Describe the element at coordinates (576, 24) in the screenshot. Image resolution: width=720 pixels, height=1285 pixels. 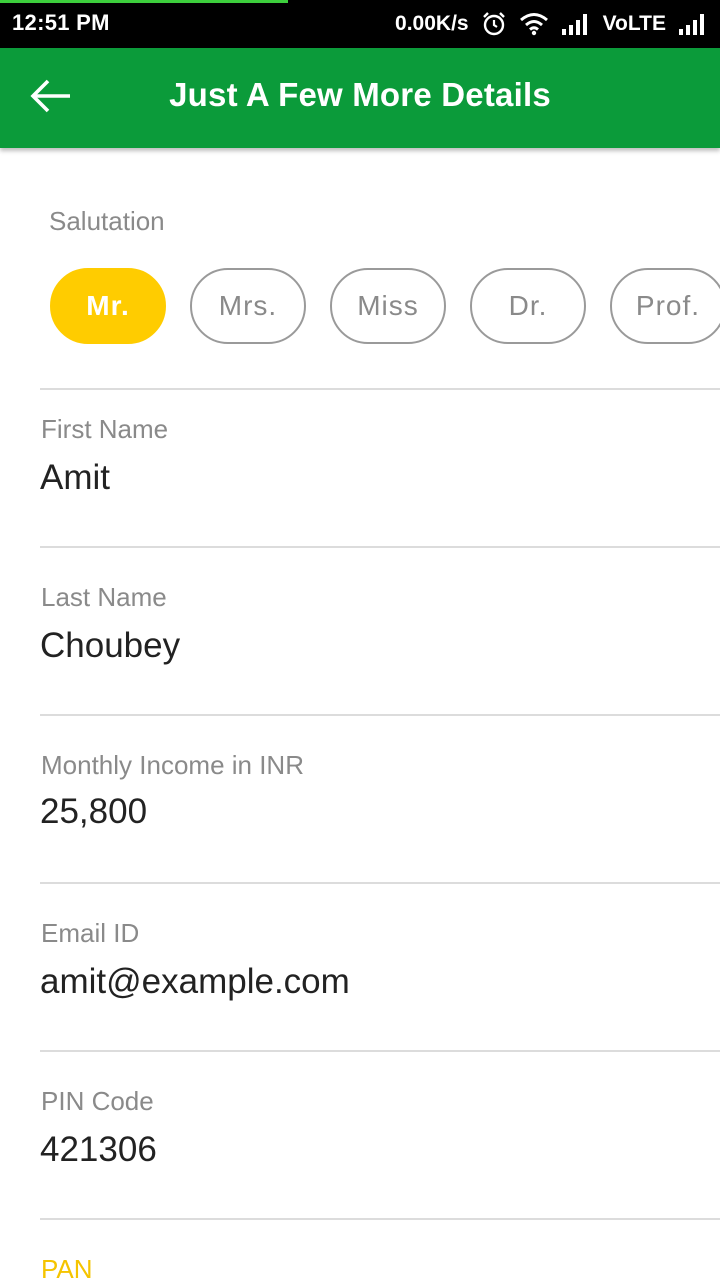
I see `signal-icon` at that location.